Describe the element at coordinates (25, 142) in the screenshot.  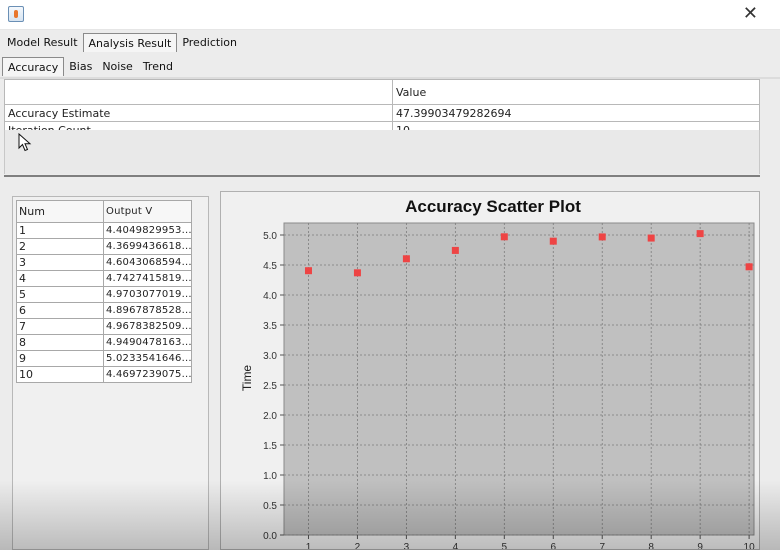
I see `mouse-cursor-icon` at that location.